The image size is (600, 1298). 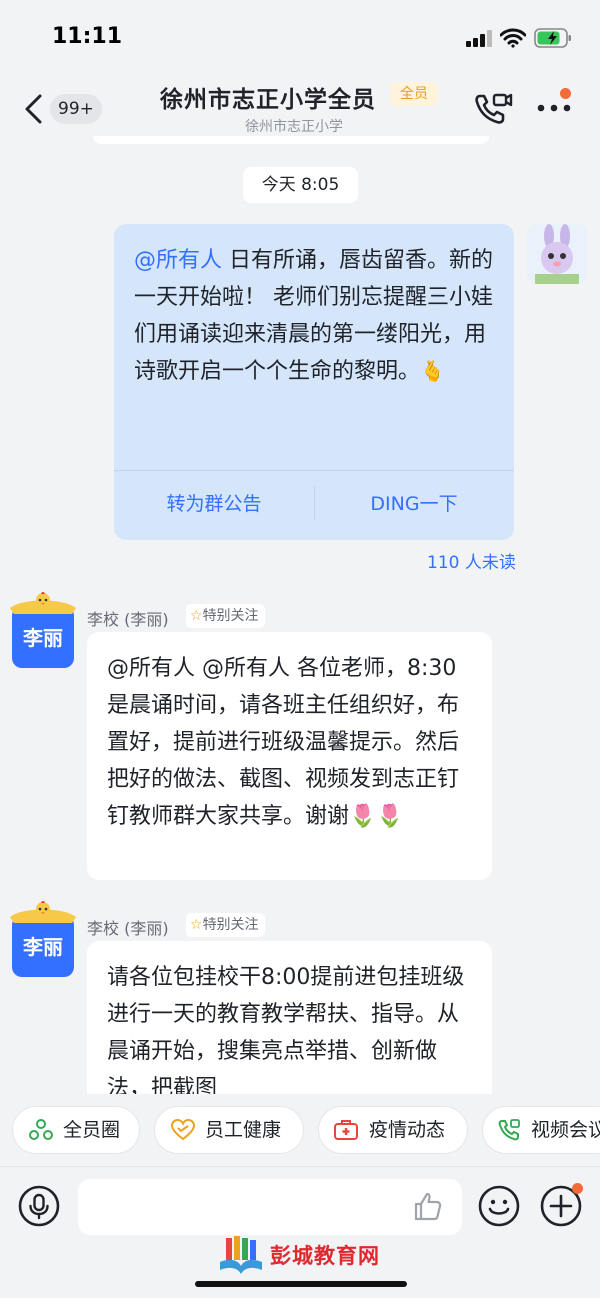 What do you see at coordinates (513, 38) in the screenshot?
I see `wifi-icon` at bounding box center [513, 38].